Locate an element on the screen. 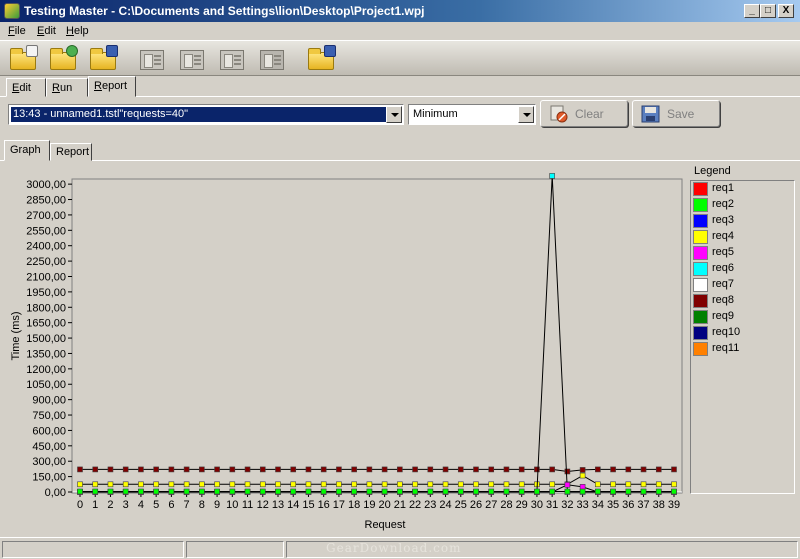 This screenshot has width=800, height=559. delete-test-icon is located at coordinates (272, 60).